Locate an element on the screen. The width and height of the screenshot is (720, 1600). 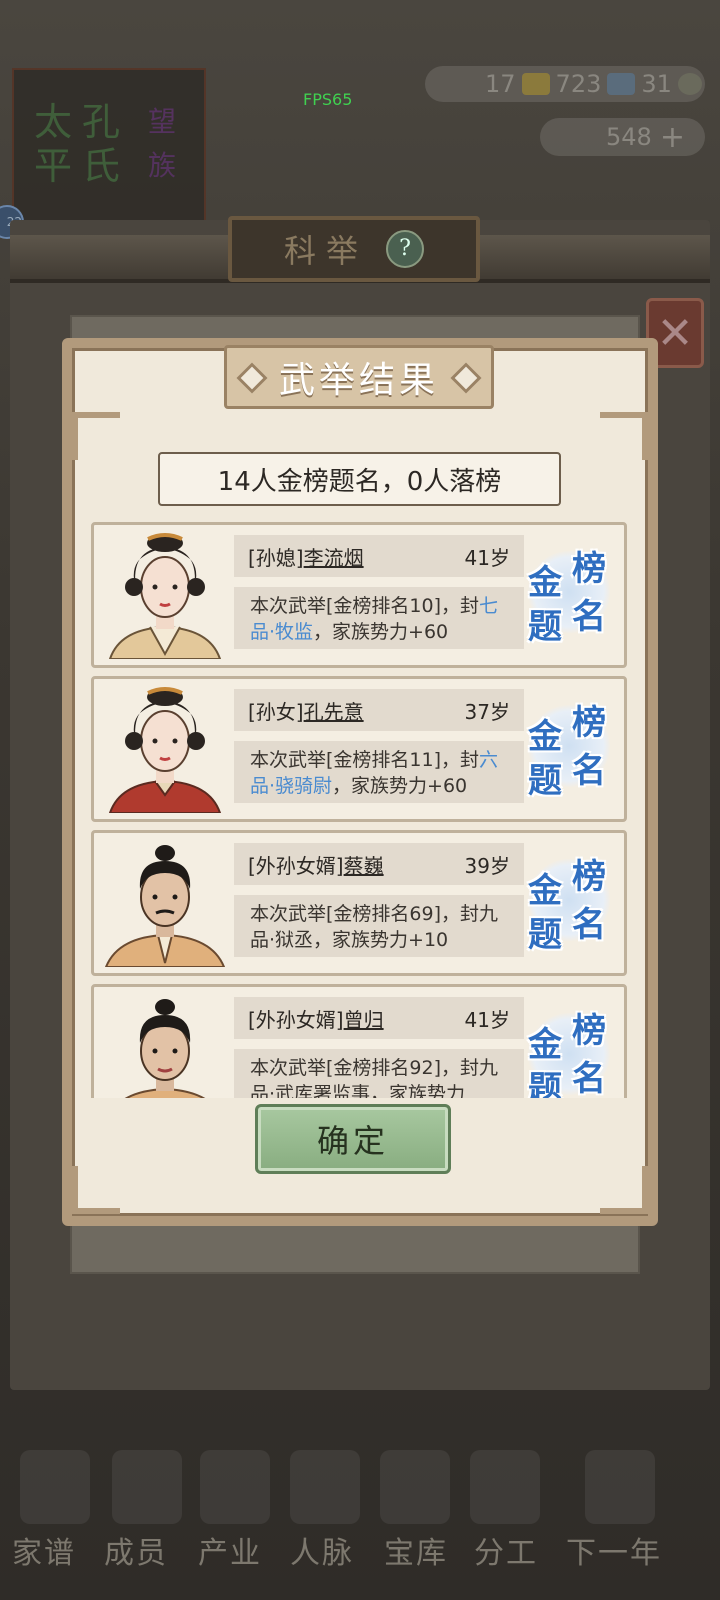
relation-label: [孙女] is located at coordinates (276, 711).